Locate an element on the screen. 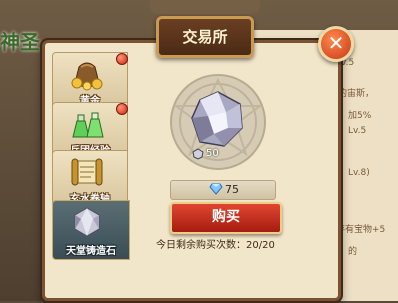 The height and width of the screenshot is (303, 398). background-text: Lv.5 is located at coordinates (357, 131).